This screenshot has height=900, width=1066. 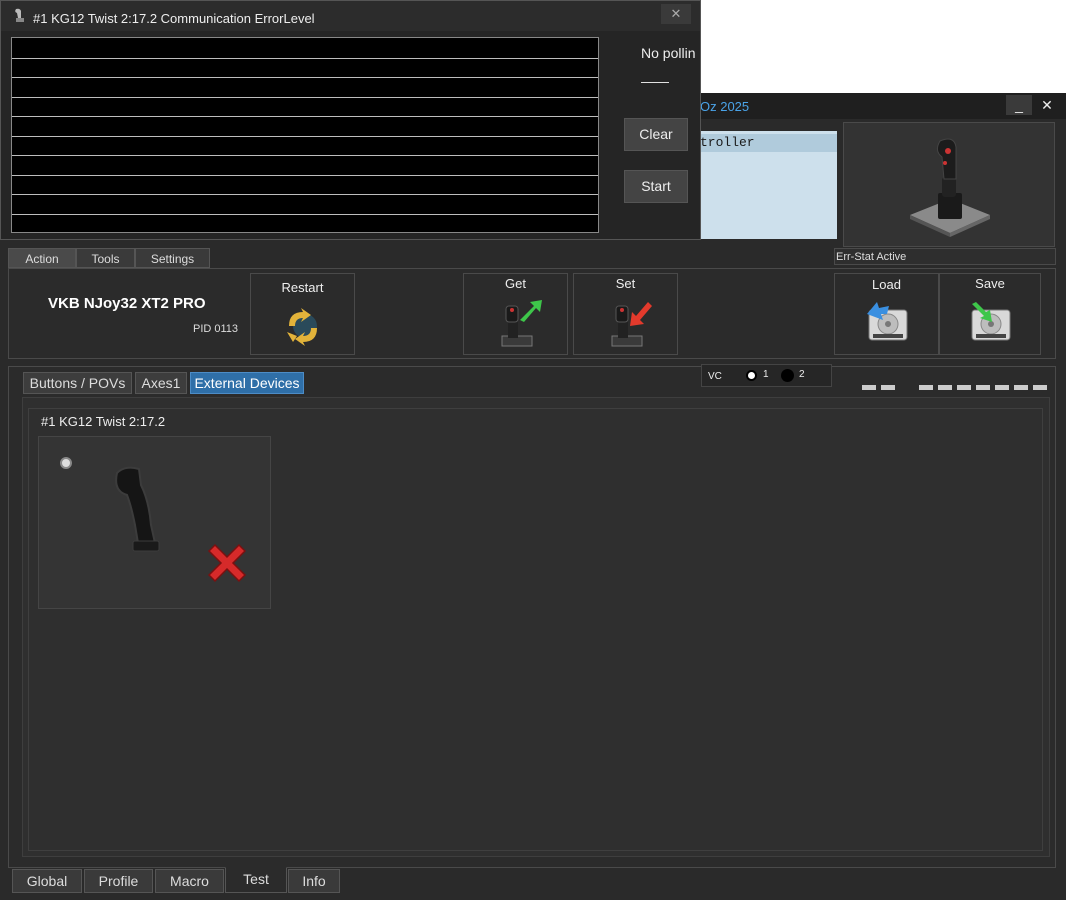 What do you see at coordinates (161, 383) in the screenshot?
I see `tab-axes1: Axes1` at bounding box center [161, 383].